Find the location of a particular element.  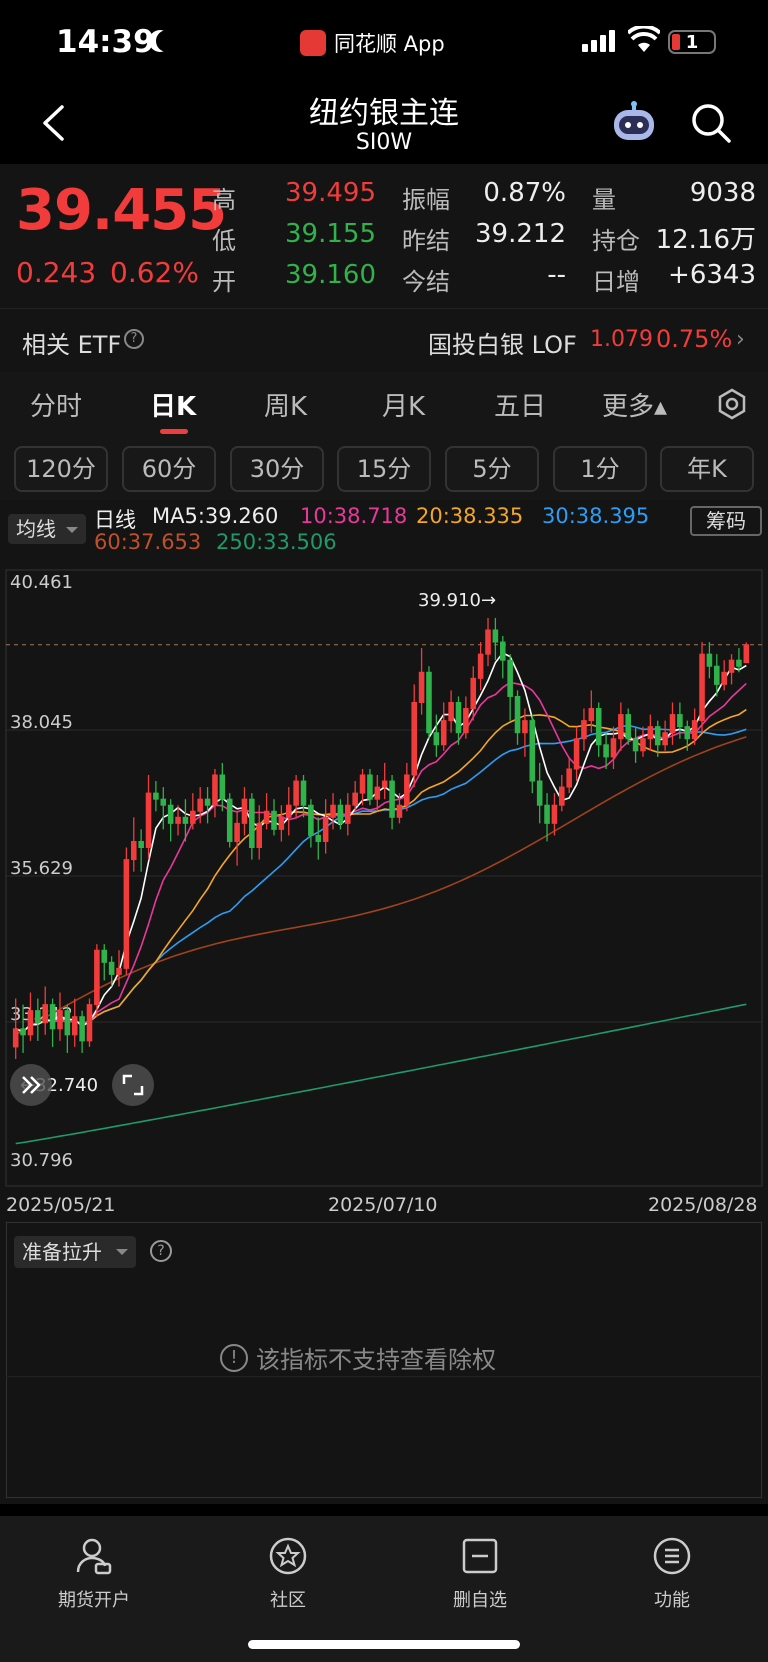

period-5min: 5分 is located at coordinates (492, 469).